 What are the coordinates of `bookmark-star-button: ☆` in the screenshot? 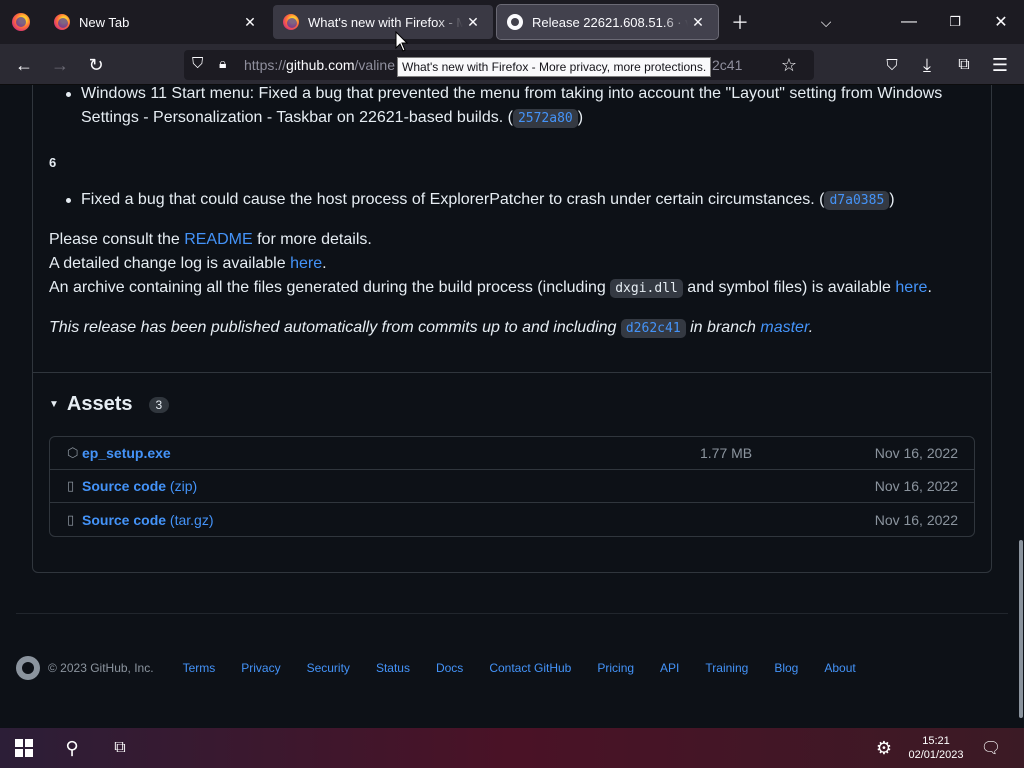 It's located at (789, 65).